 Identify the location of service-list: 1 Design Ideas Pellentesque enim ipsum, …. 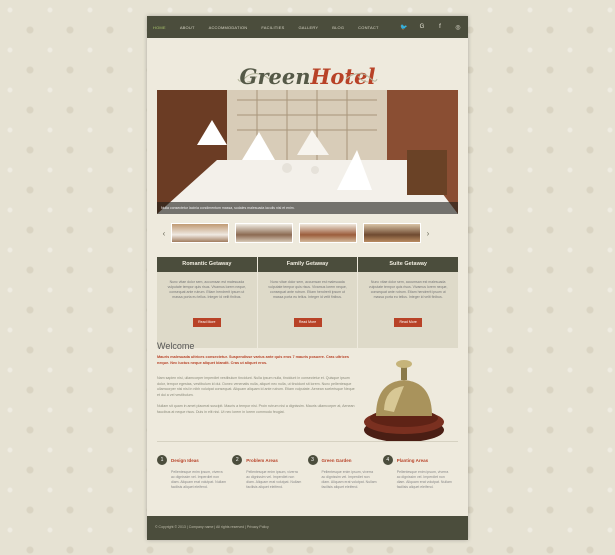
(307, 472).